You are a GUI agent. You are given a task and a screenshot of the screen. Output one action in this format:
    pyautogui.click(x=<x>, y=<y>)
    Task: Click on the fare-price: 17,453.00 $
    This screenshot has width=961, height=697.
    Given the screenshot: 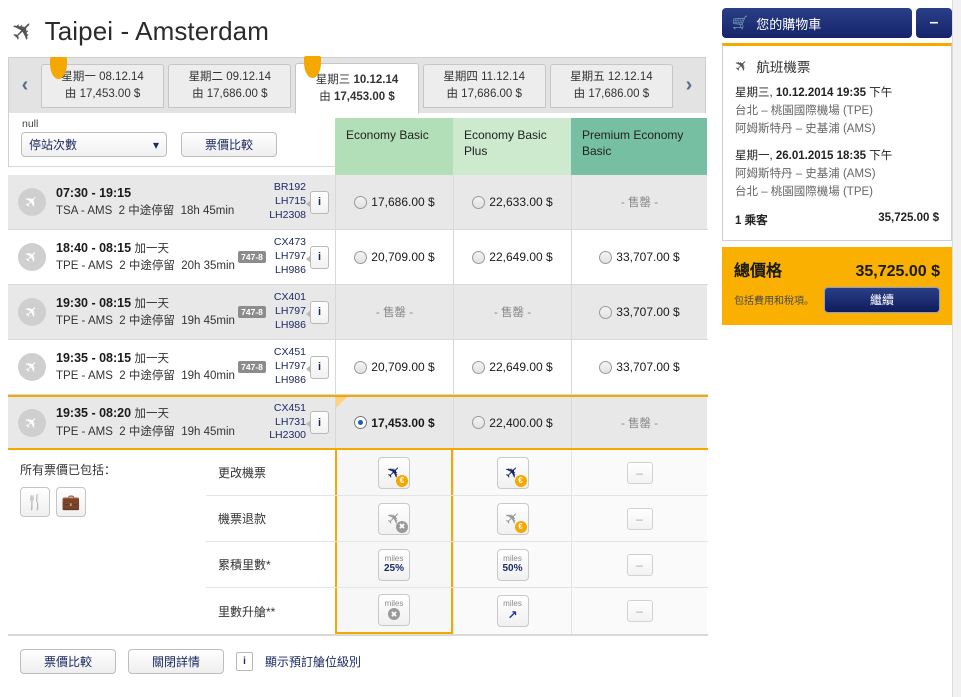 What is the action you would take?
    pyautogui.click(x=403, y=422)
    